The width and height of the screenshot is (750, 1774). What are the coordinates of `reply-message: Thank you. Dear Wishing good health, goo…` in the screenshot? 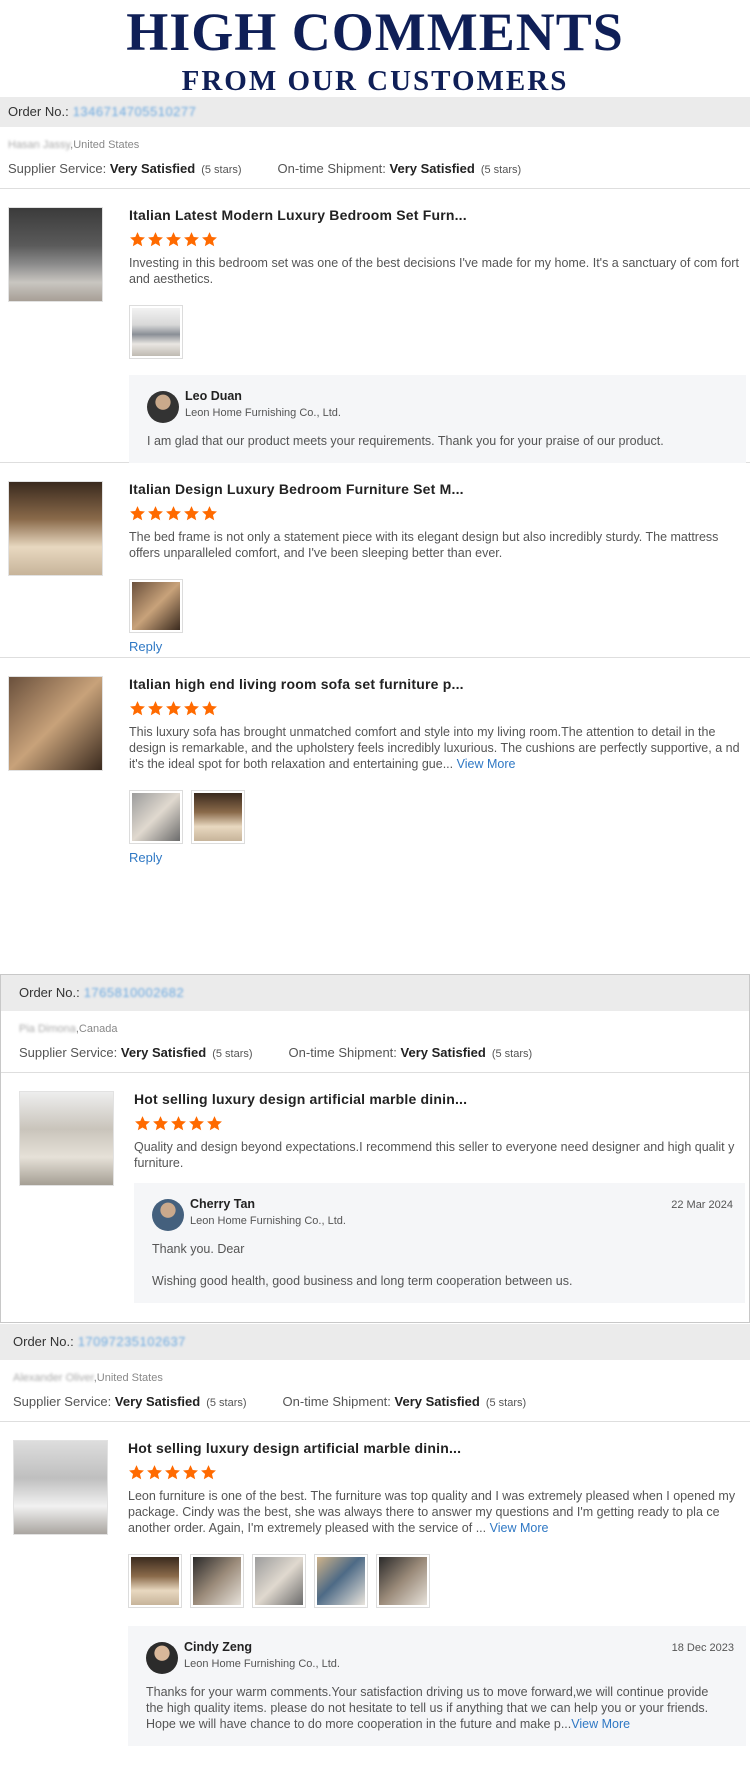 It's located at (439, 1265).